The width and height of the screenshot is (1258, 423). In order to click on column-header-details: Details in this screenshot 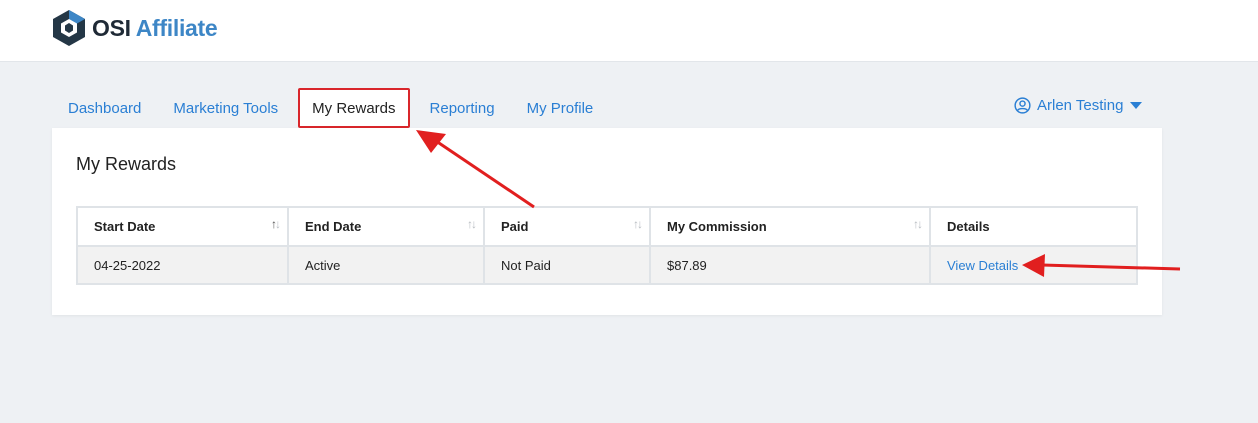, I will do `click(1033, 226)`.